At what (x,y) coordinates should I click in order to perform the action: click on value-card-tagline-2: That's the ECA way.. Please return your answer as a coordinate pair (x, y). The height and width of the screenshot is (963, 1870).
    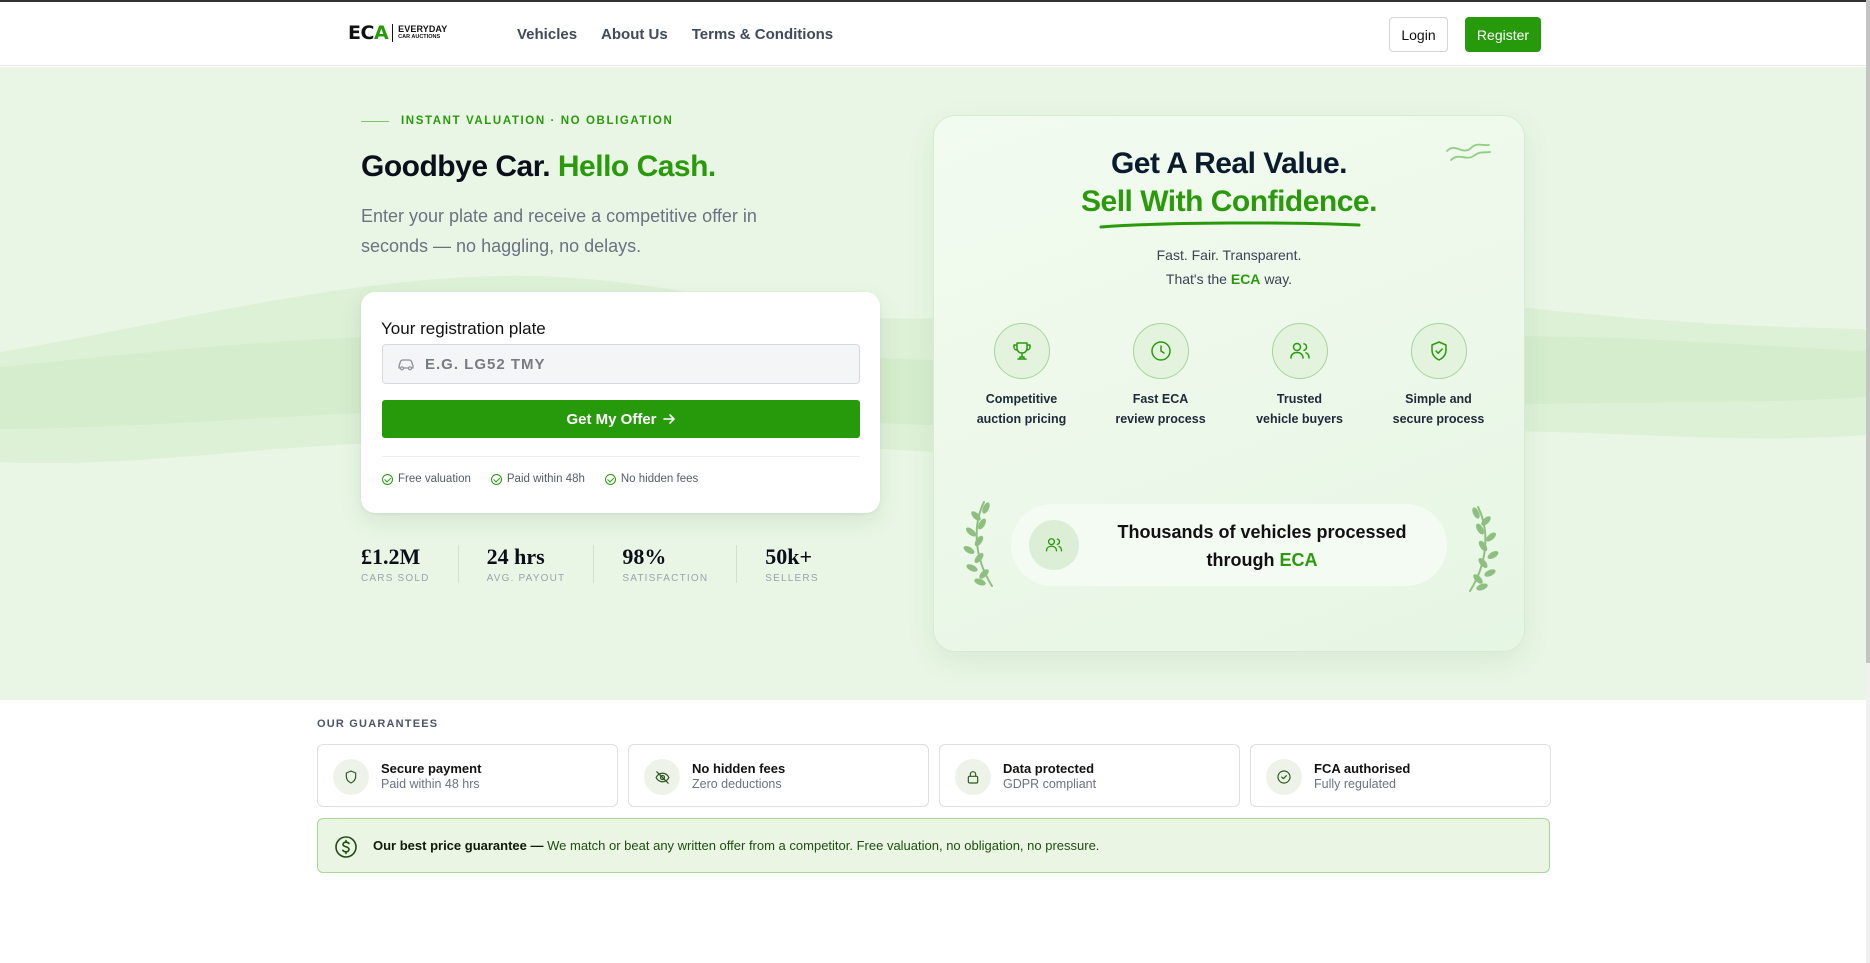
    Looking at the image, I should click on (1229, 279).